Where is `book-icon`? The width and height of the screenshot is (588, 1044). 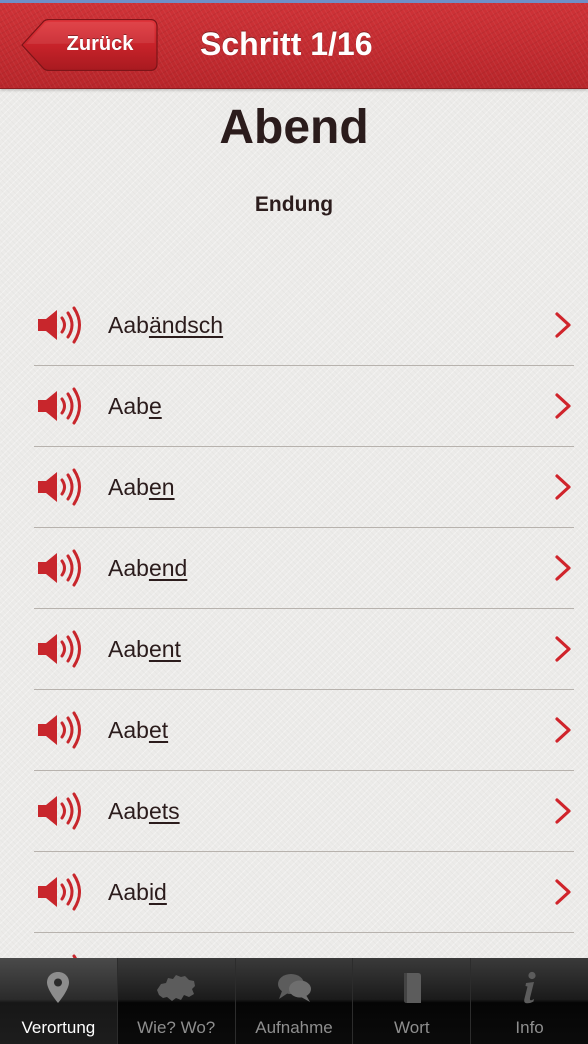 book-icon is located at coordinates (412, 988).